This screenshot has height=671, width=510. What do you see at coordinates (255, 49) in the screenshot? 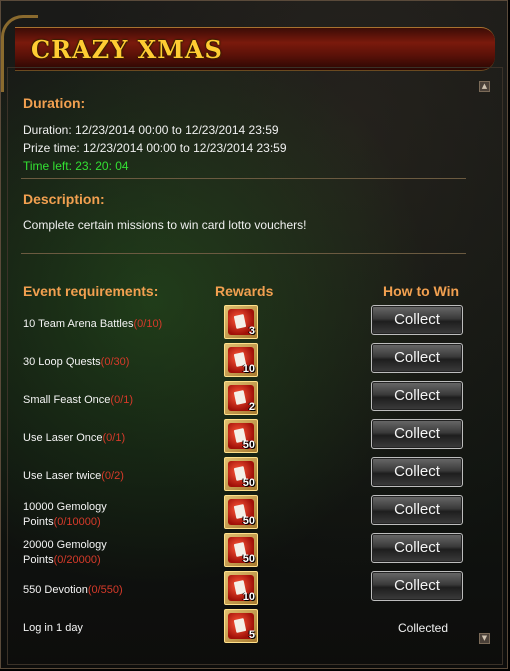
I see `window-header: CRAZY XMAS` at bounding box center [255, 49].